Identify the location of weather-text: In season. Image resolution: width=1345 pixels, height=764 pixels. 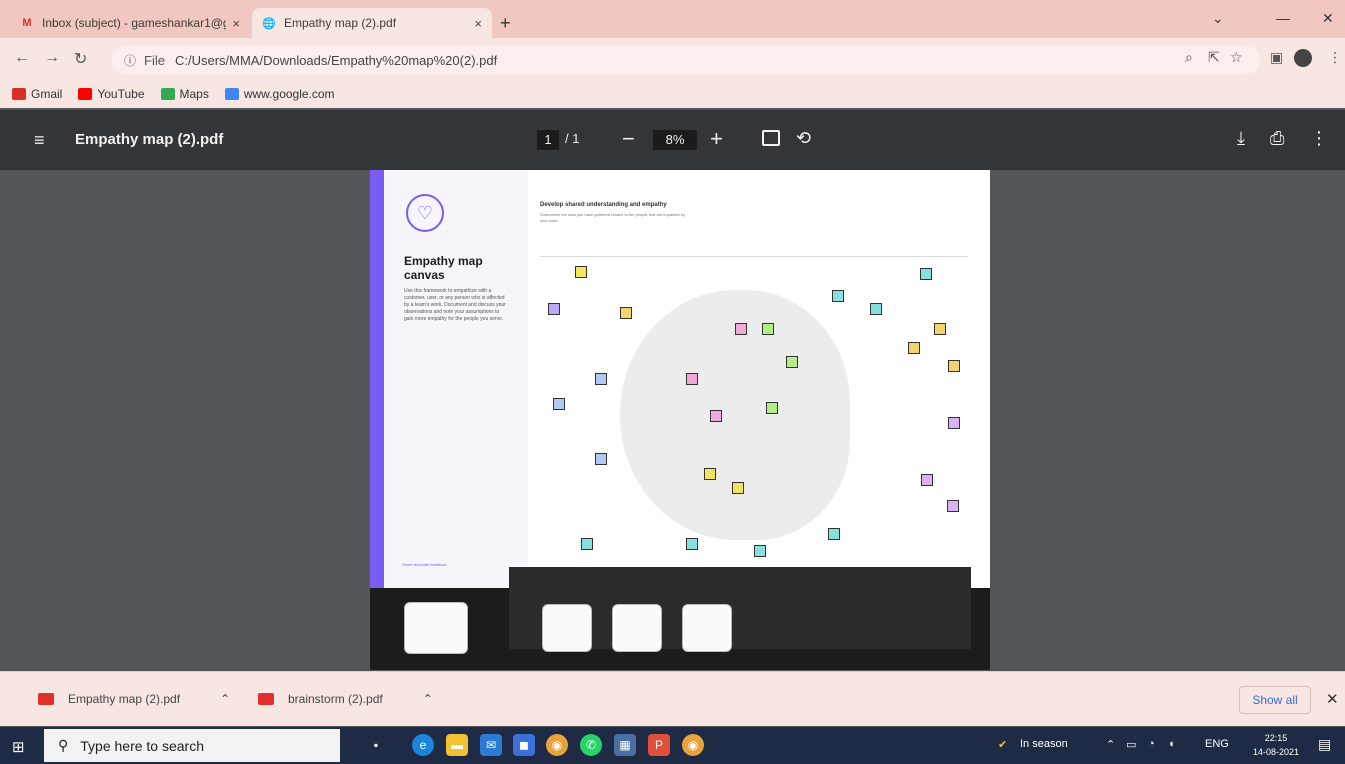
(1044, 744).